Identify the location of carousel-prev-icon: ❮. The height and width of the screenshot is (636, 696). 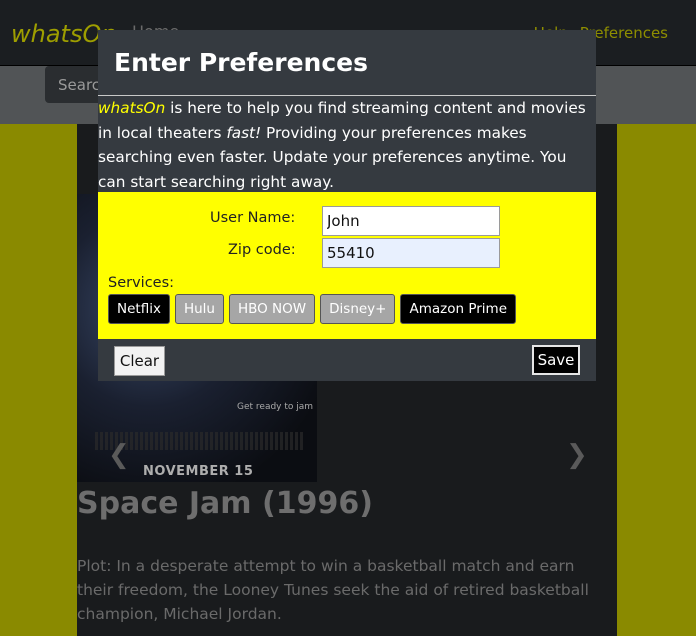
(119, 455).